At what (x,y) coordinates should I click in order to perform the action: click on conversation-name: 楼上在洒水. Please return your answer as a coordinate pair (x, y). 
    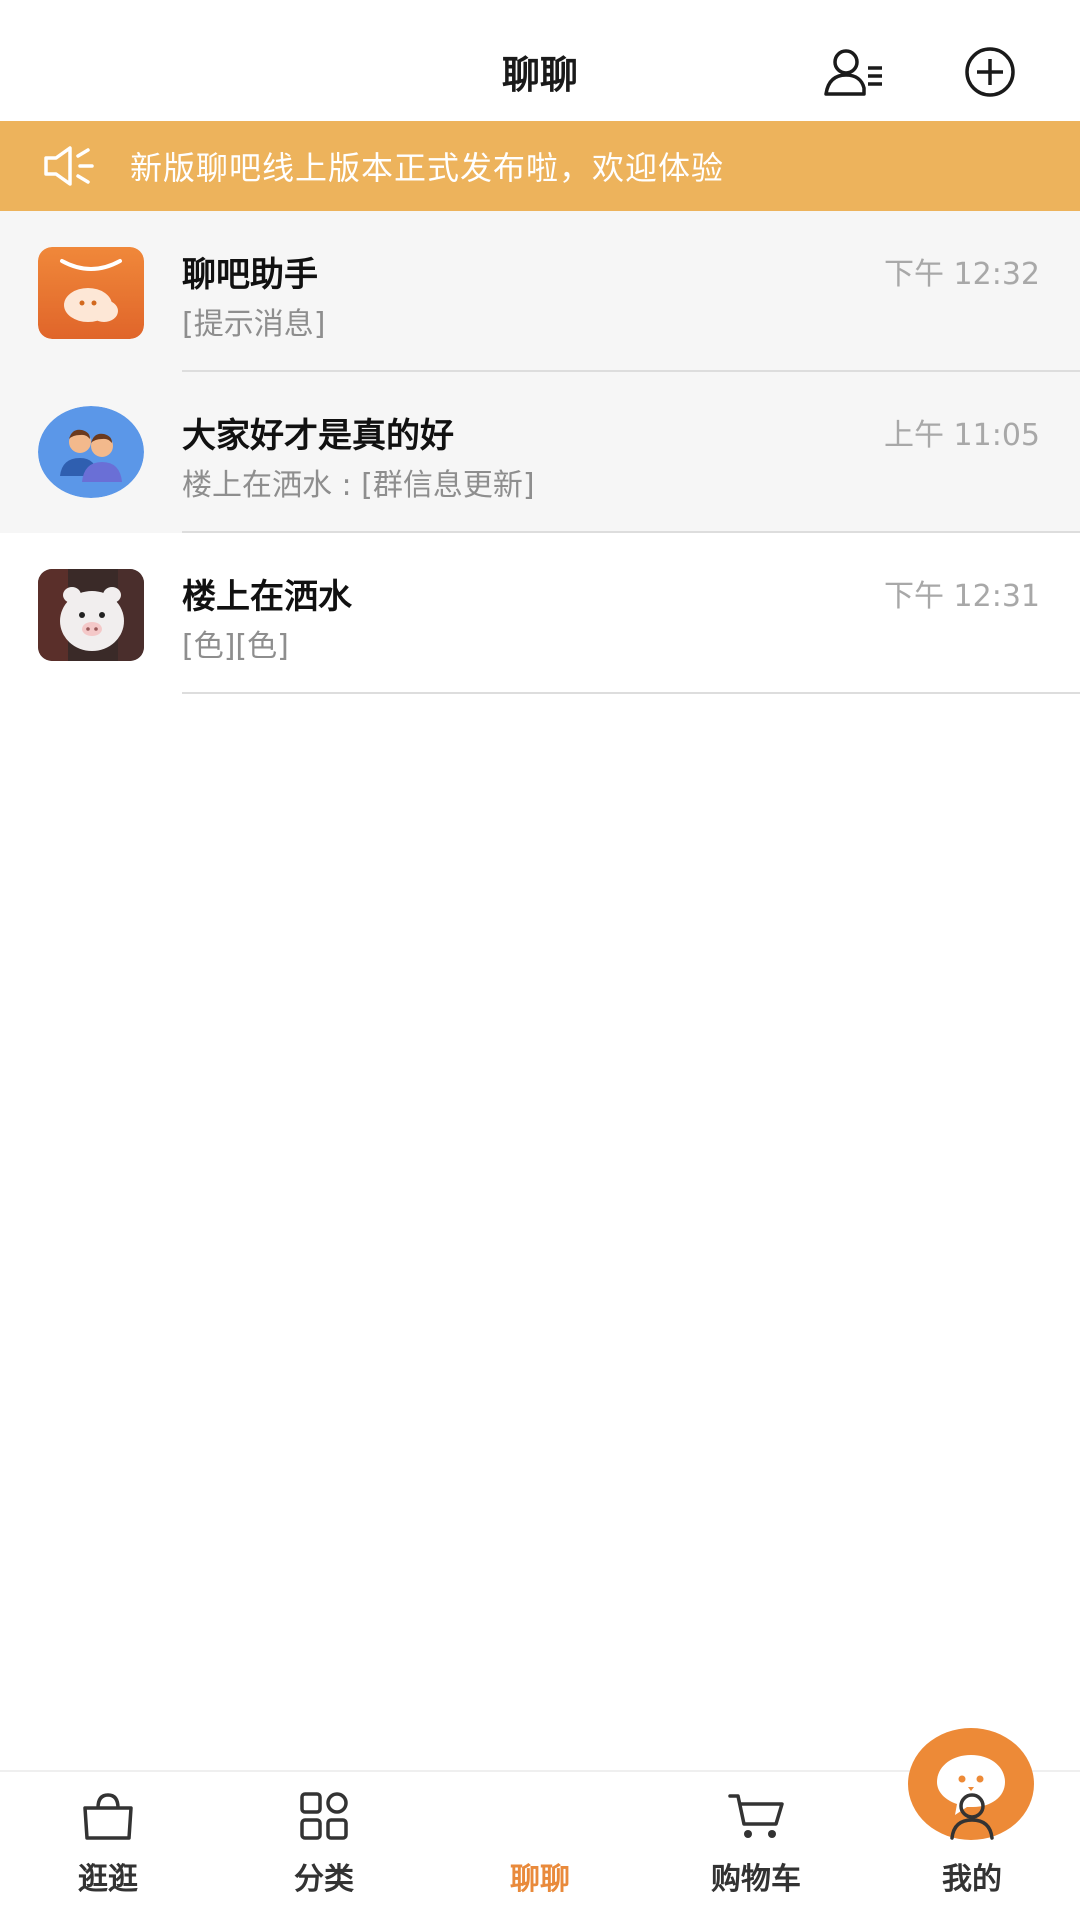
    Looking at the image, I should click on (267, 597).